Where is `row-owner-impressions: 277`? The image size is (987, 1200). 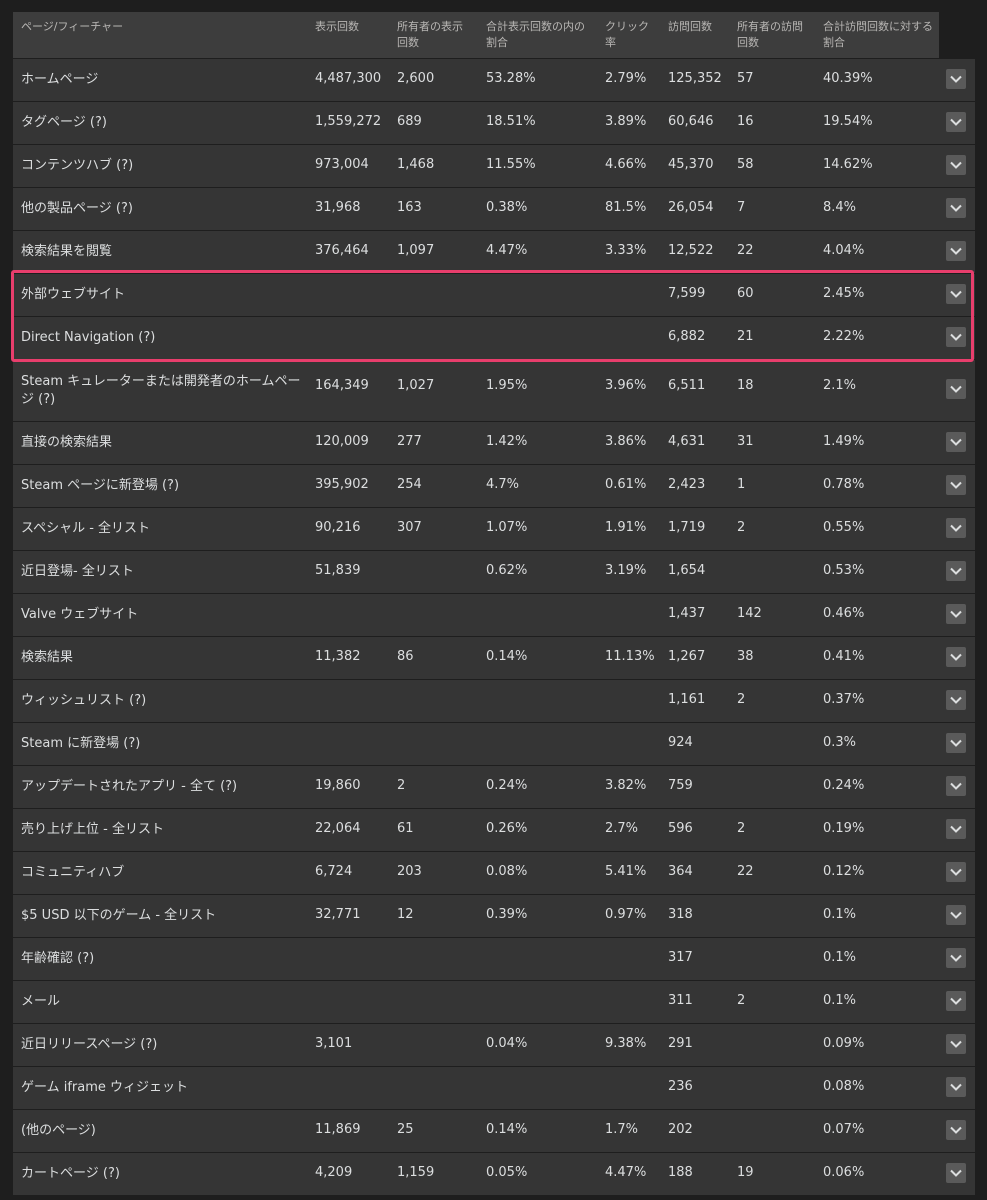 row-owner-impressions: 277 is located at coordinates (409, 441).